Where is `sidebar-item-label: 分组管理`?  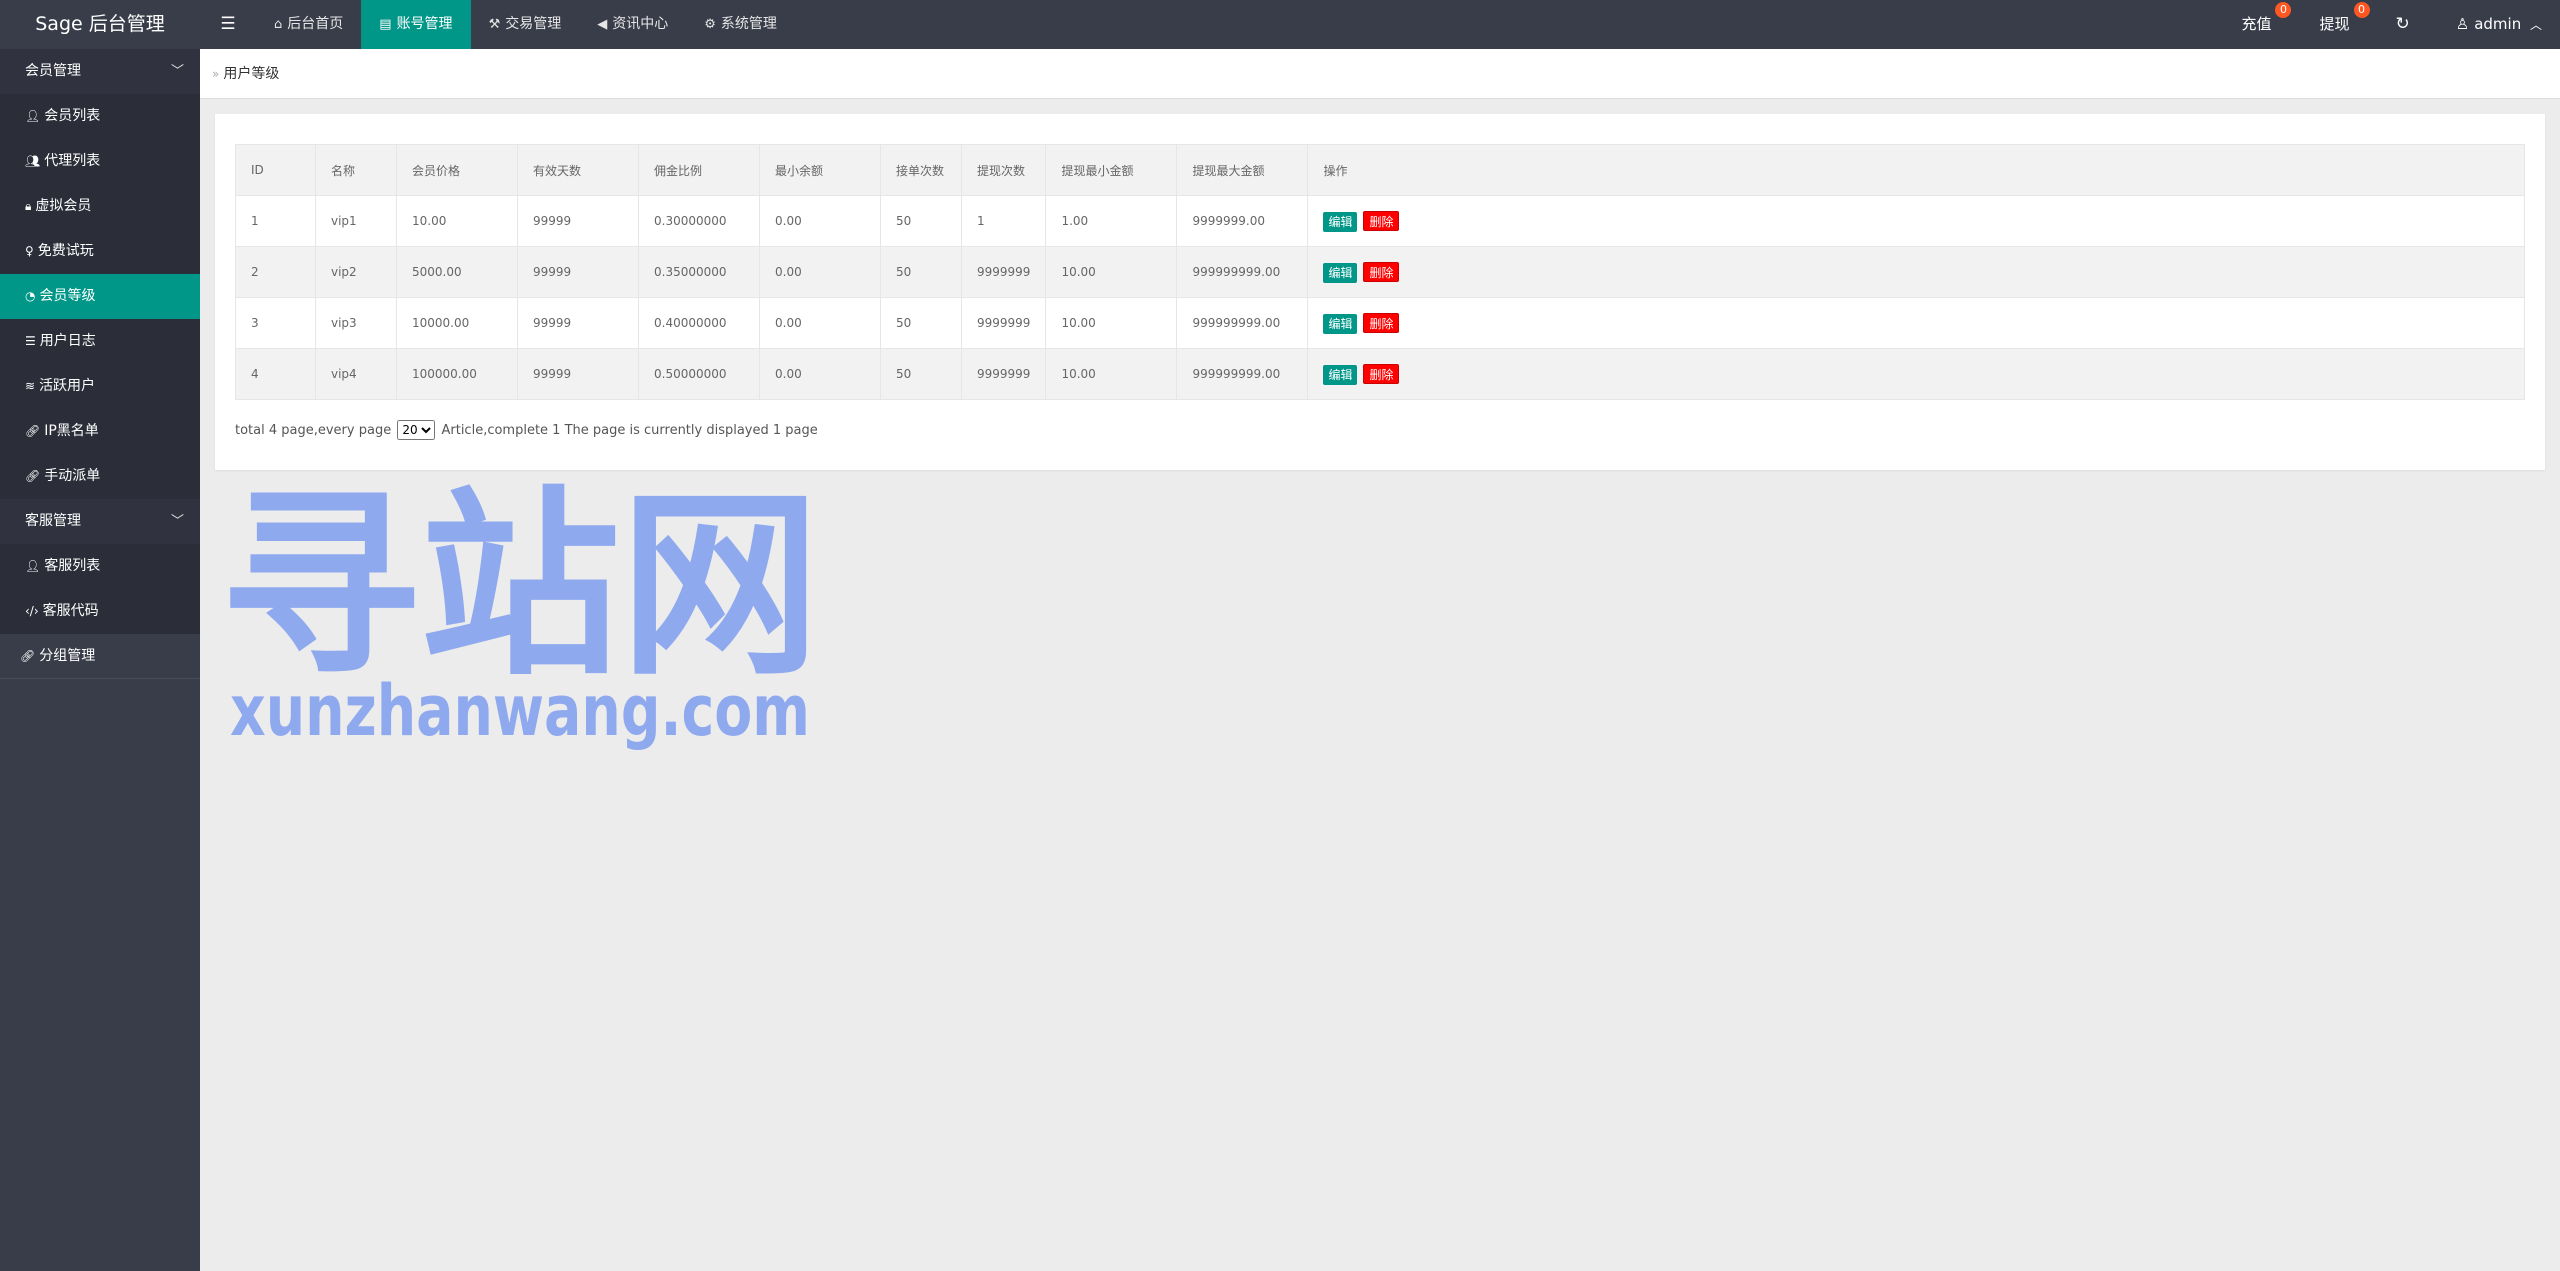 sidebar-item-label: 分组管理 is located at coordinates (67, 656).